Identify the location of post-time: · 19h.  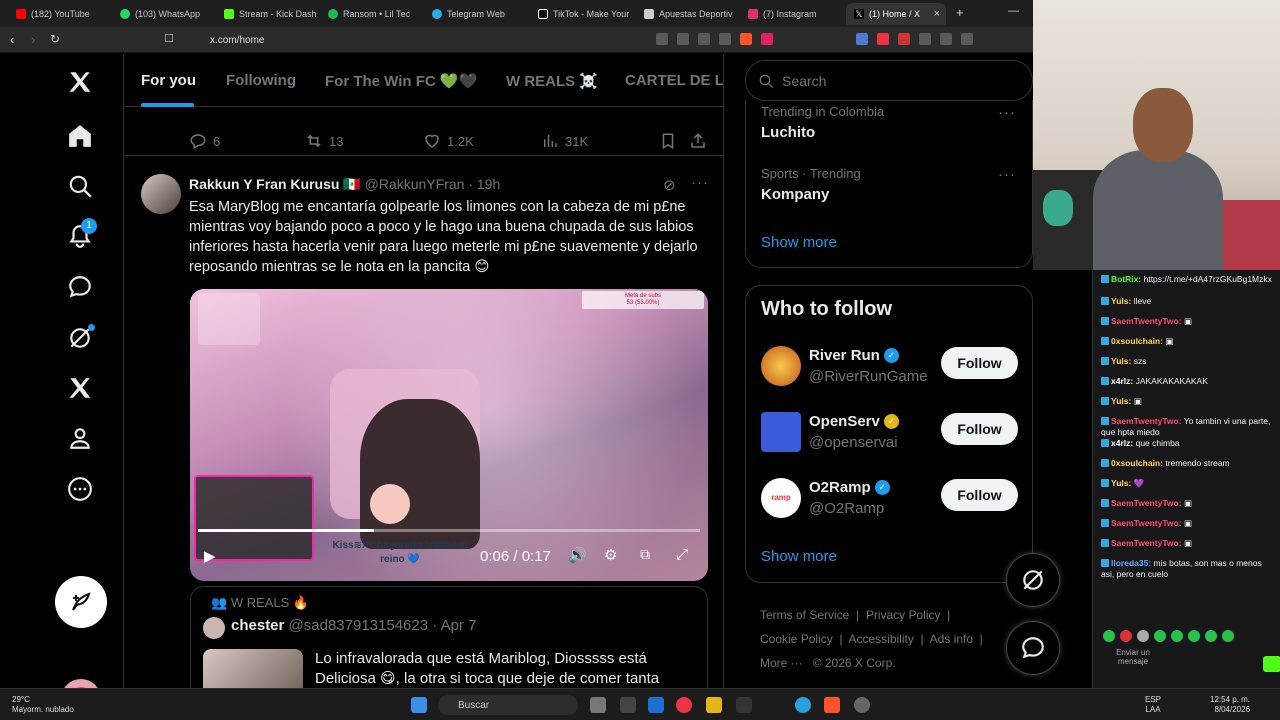
(484, 184).